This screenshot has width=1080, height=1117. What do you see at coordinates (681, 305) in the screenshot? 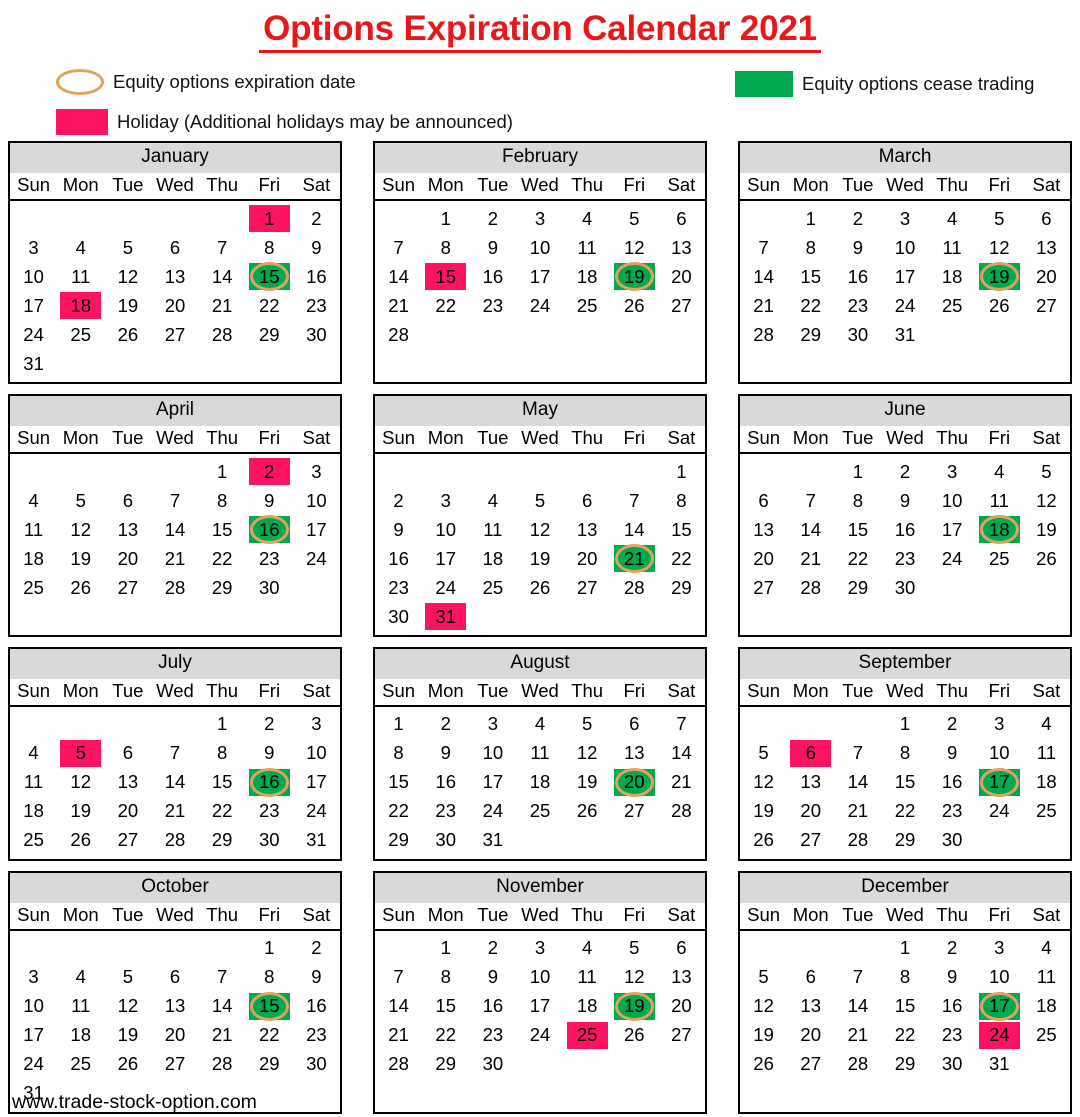
I see `day-cell: 27` at bounding box center [681, 305].